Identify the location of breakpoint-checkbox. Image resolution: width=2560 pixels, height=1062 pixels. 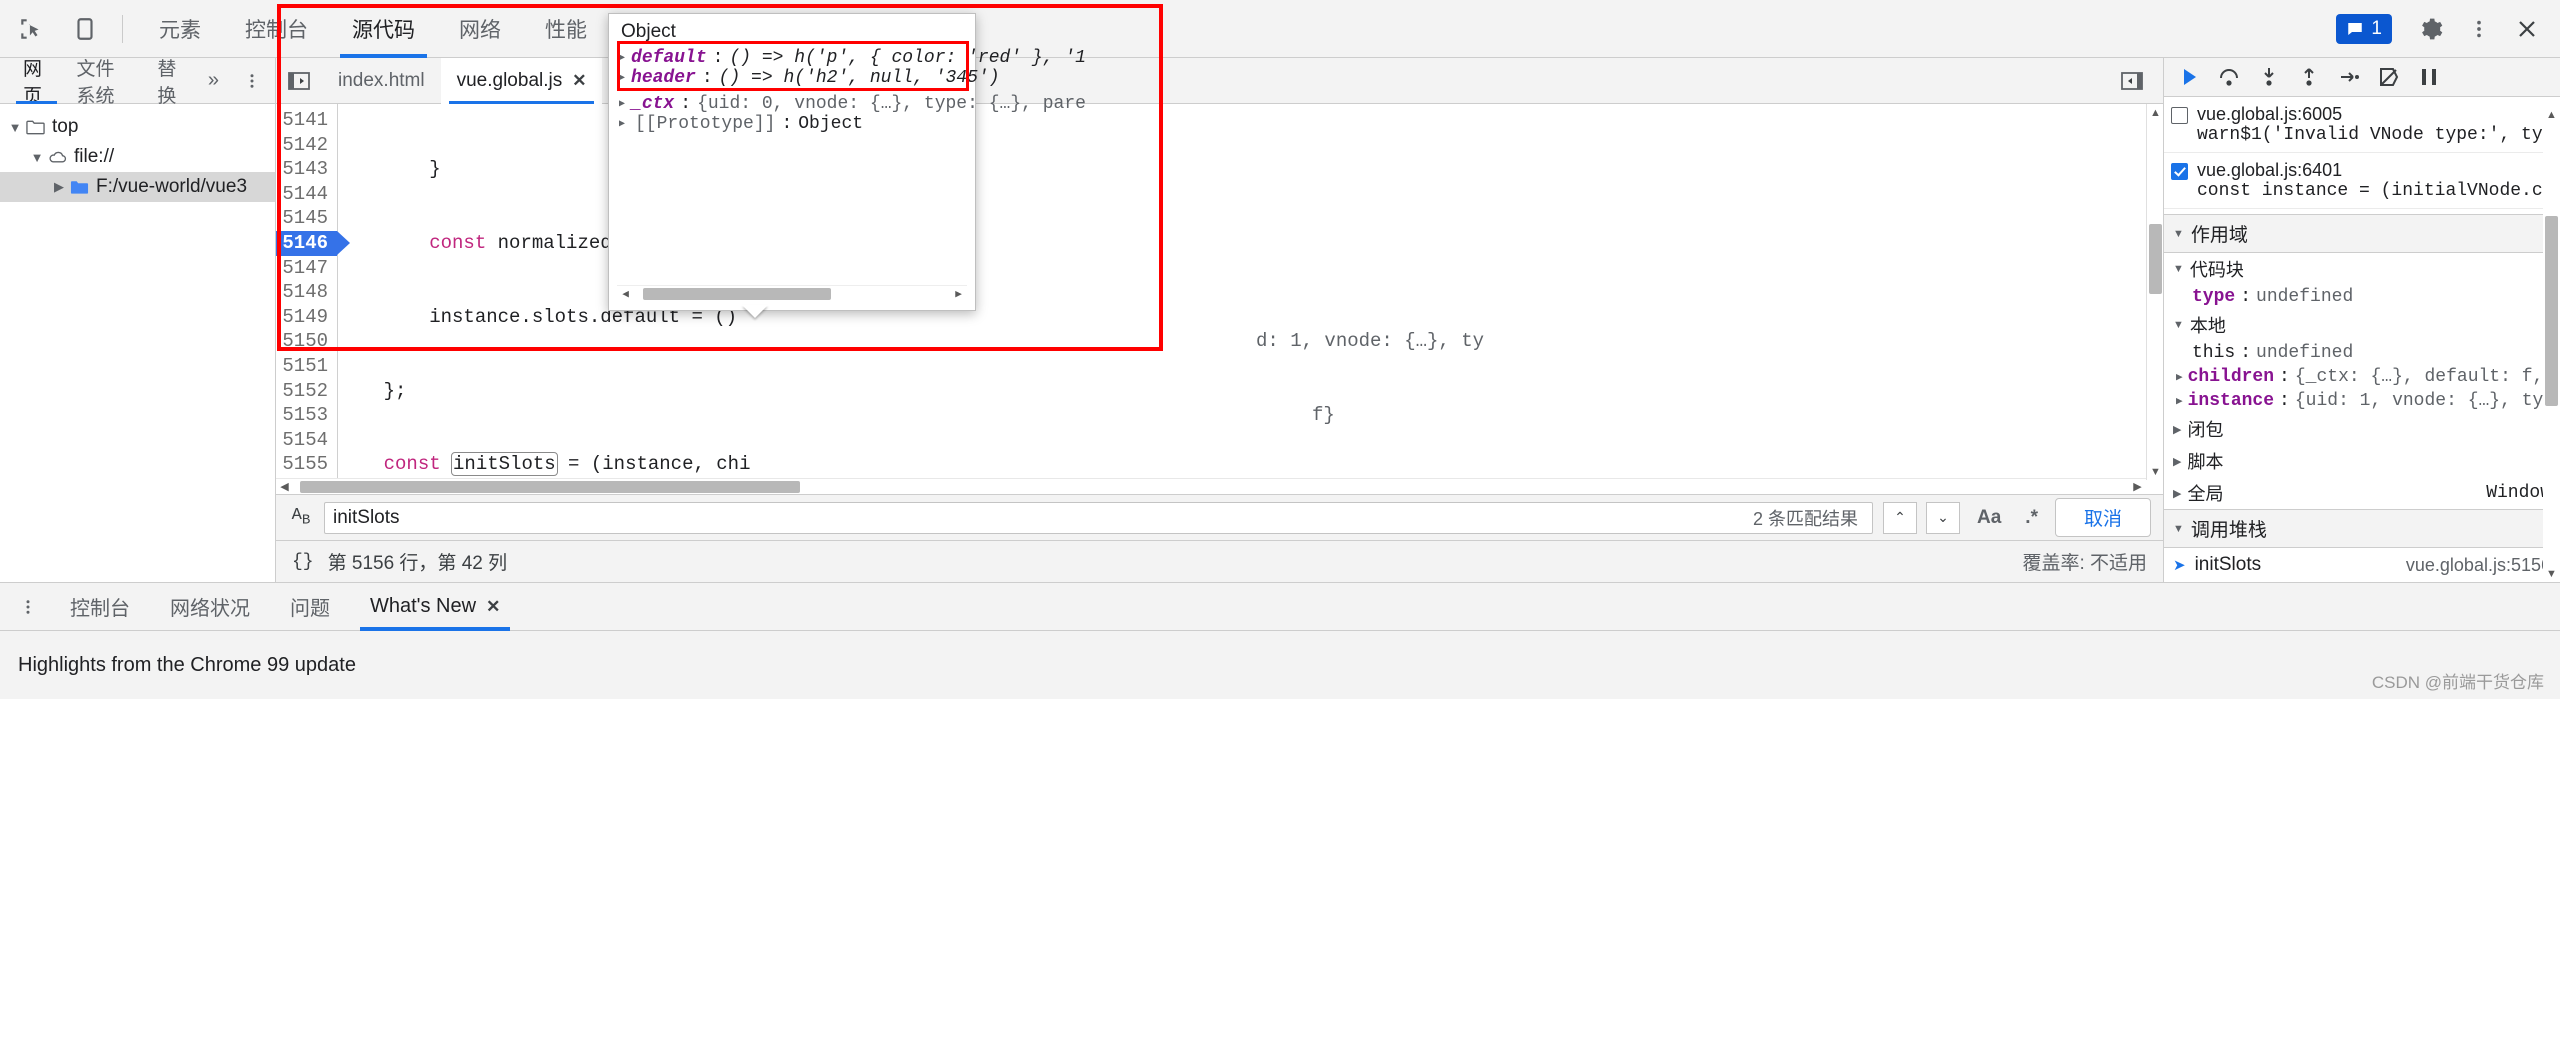
(2179, 115).